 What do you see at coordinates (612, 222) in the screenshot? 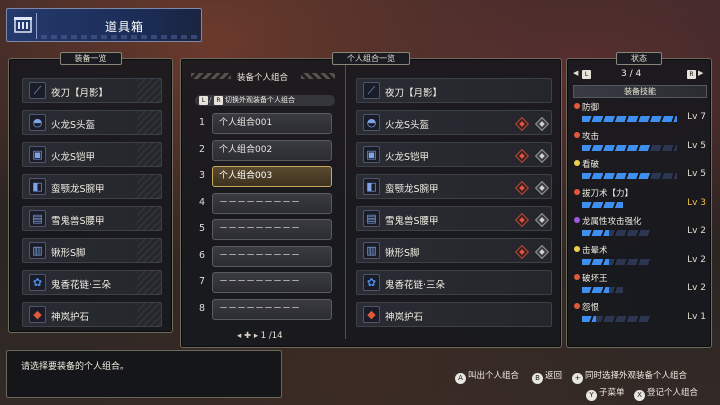
I see `skill-name: 龙属性攻击强化` at bounding box center [612, 222].